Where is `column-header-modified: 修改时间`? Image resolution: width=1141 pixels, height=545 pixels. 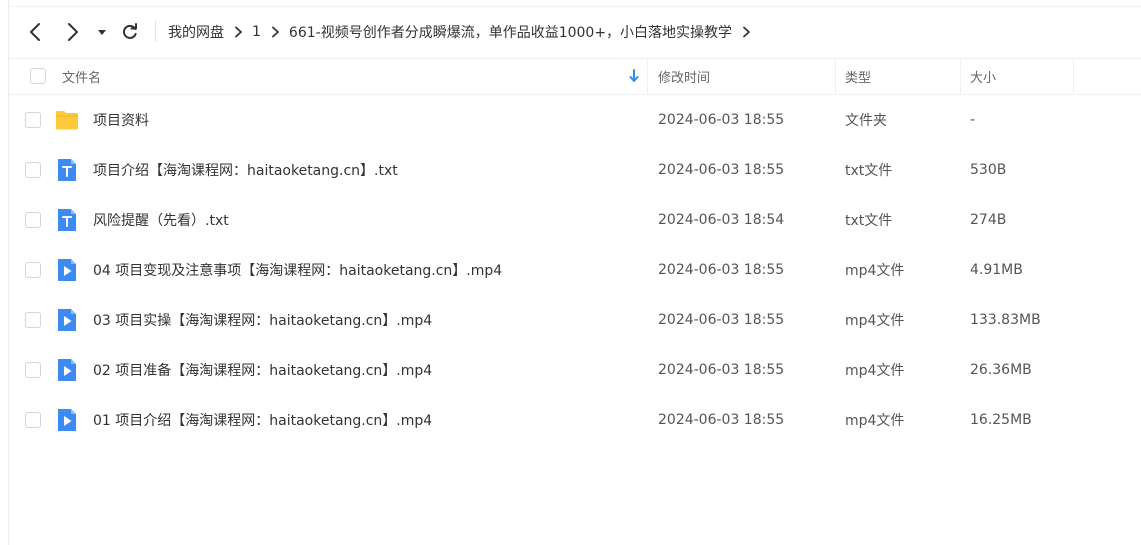 column-header-modified: 修改时间 is located at coordinates (684, 76).